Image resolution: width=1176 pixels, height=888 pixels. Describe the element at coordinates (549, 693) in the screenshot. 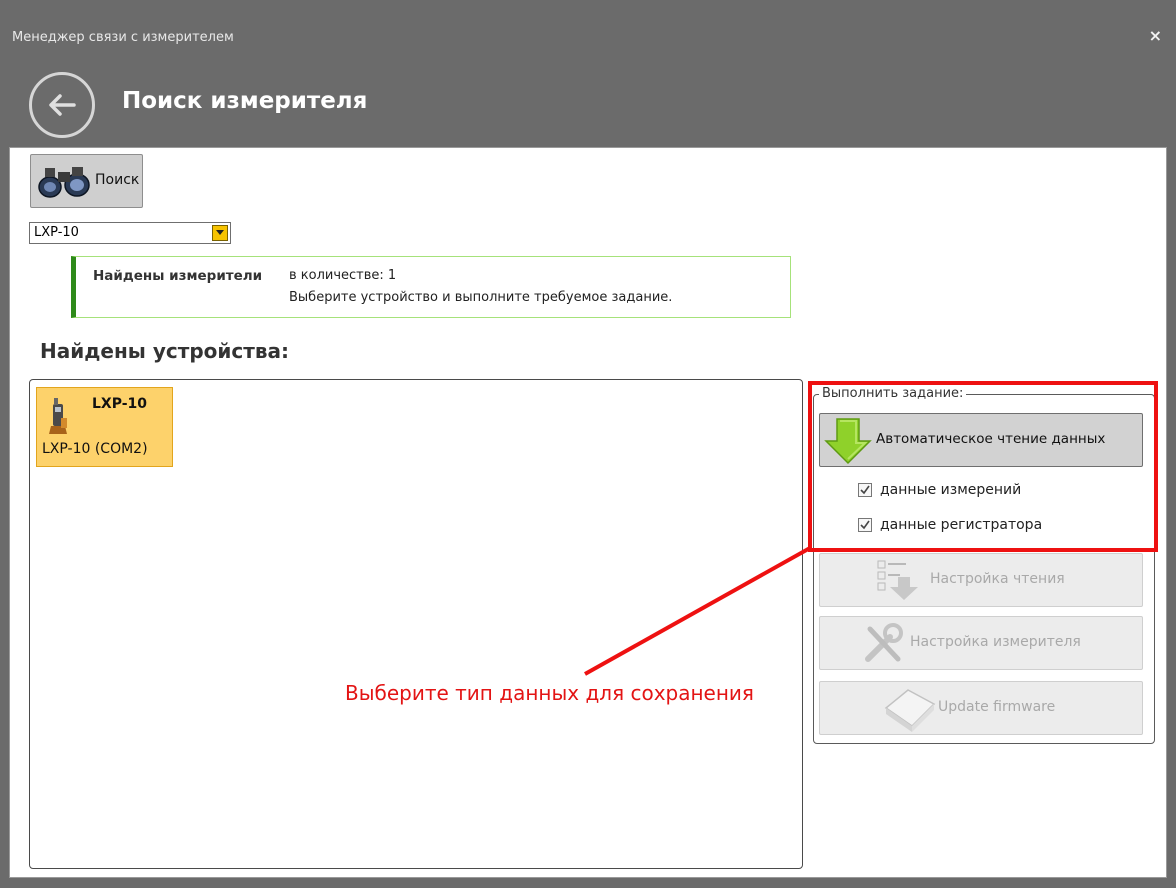

I see `annotation-text: Выберите тип данных для сохранения` at that location.